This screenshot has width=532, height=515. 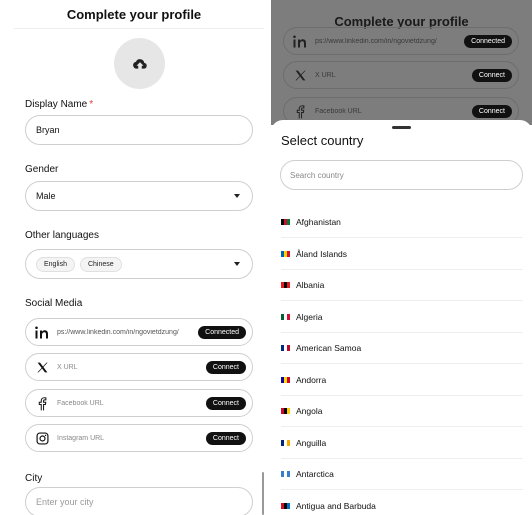 What do you see at coordinates (91, 104) in the screenshot?
I see `required-mark: *` at bounding box center [91, 104].